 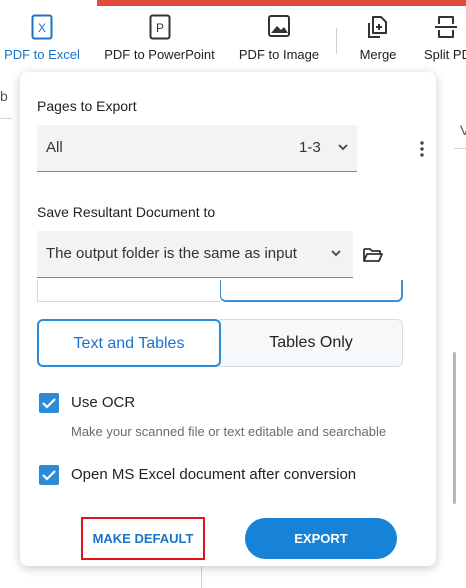 I want to click on open-excel-label: Open MS Excel document after conversion, so click(x=214, y=474).